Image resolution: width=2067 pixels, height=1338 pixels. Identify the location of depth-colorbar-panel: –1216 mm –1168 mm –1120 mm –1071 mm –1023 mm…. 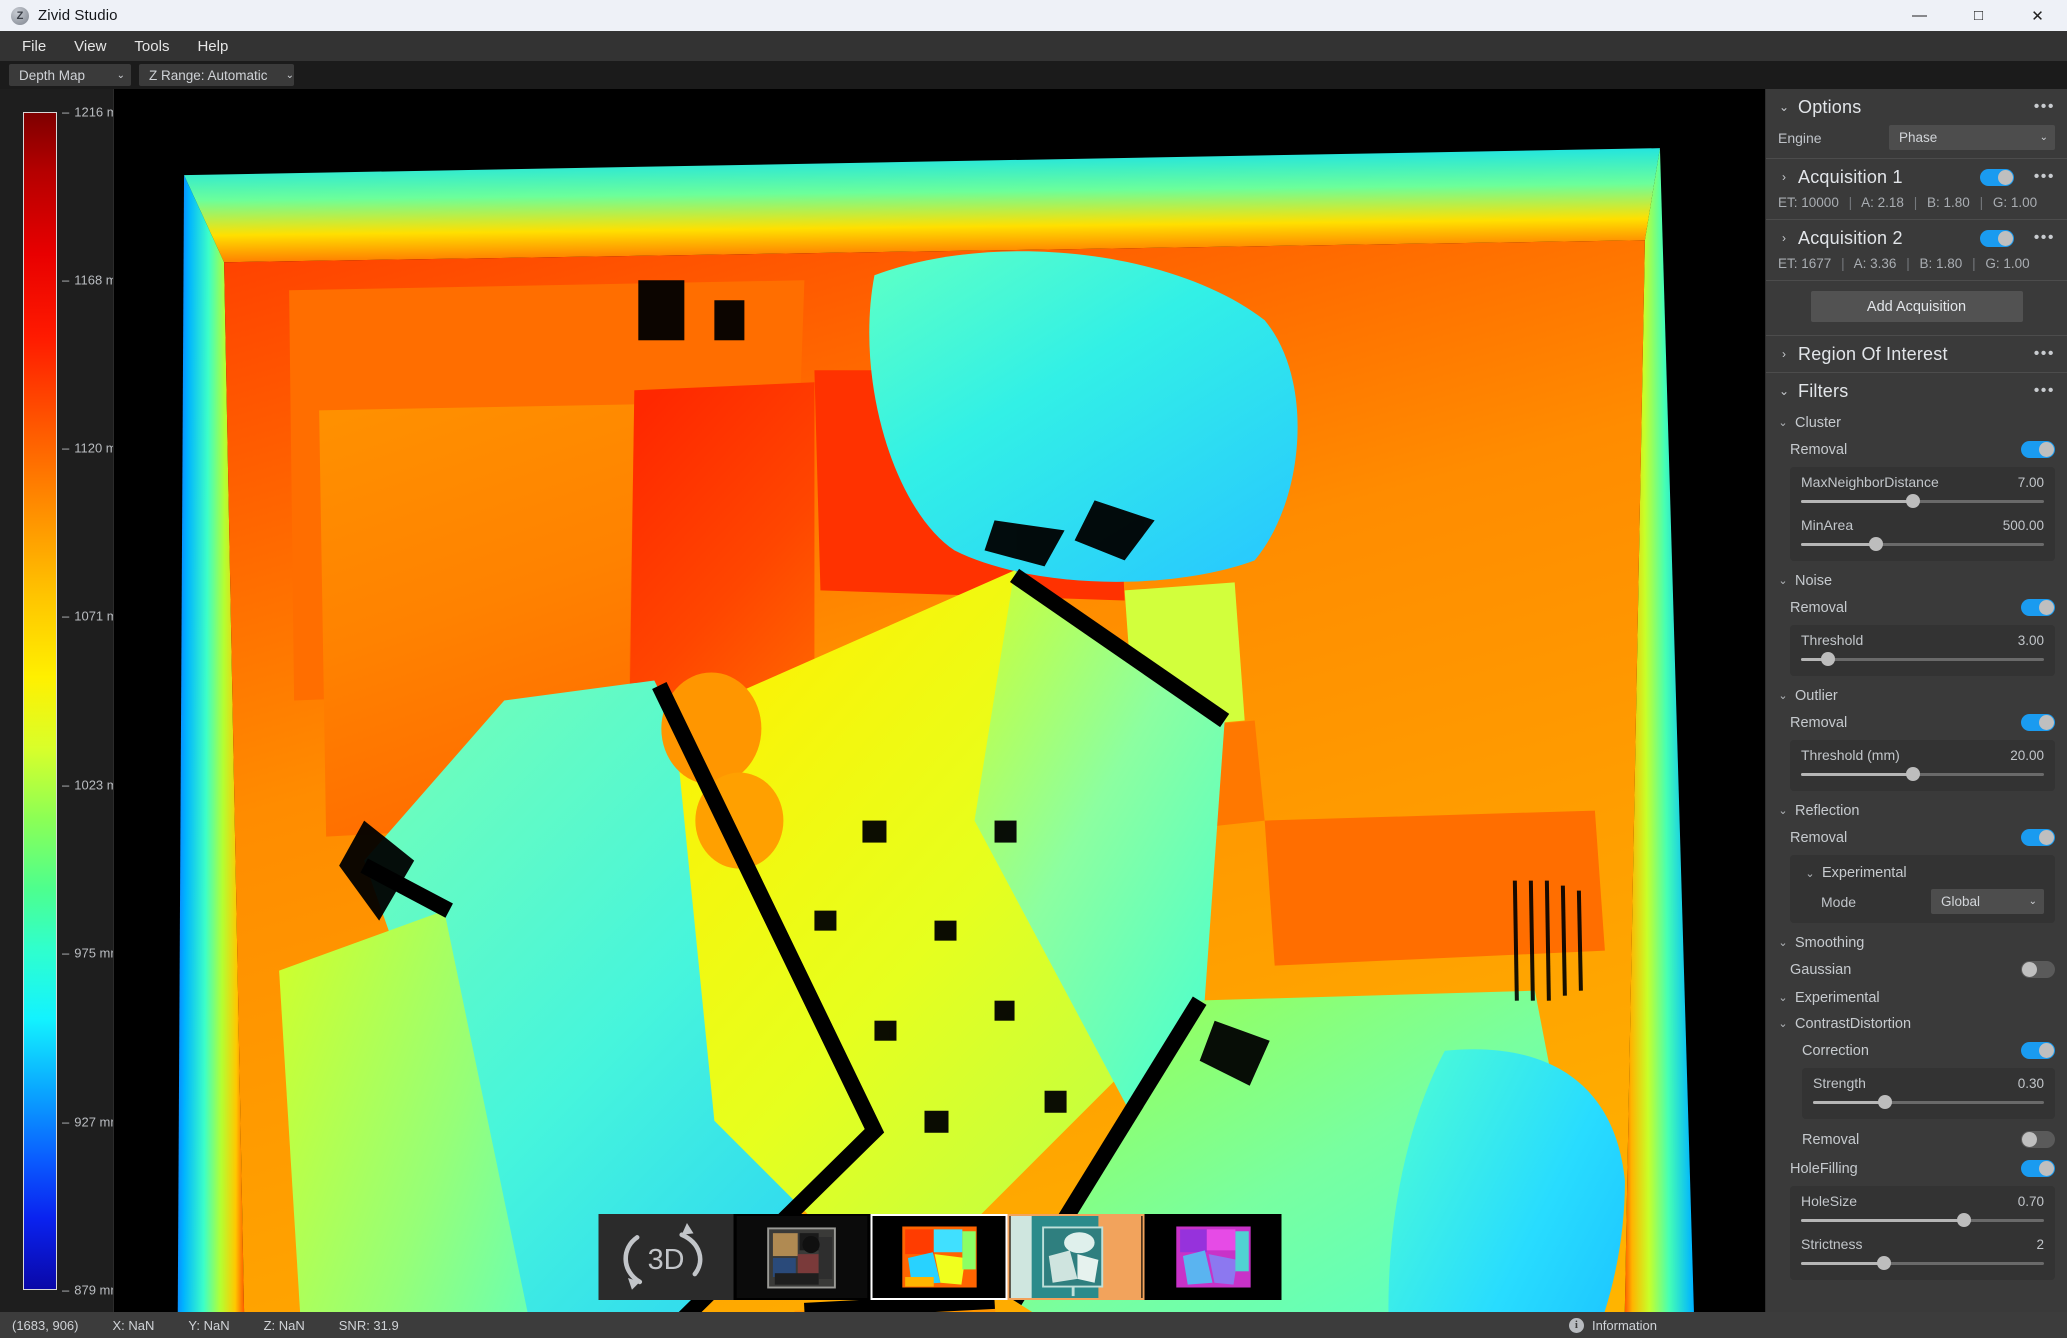
(64, 700).